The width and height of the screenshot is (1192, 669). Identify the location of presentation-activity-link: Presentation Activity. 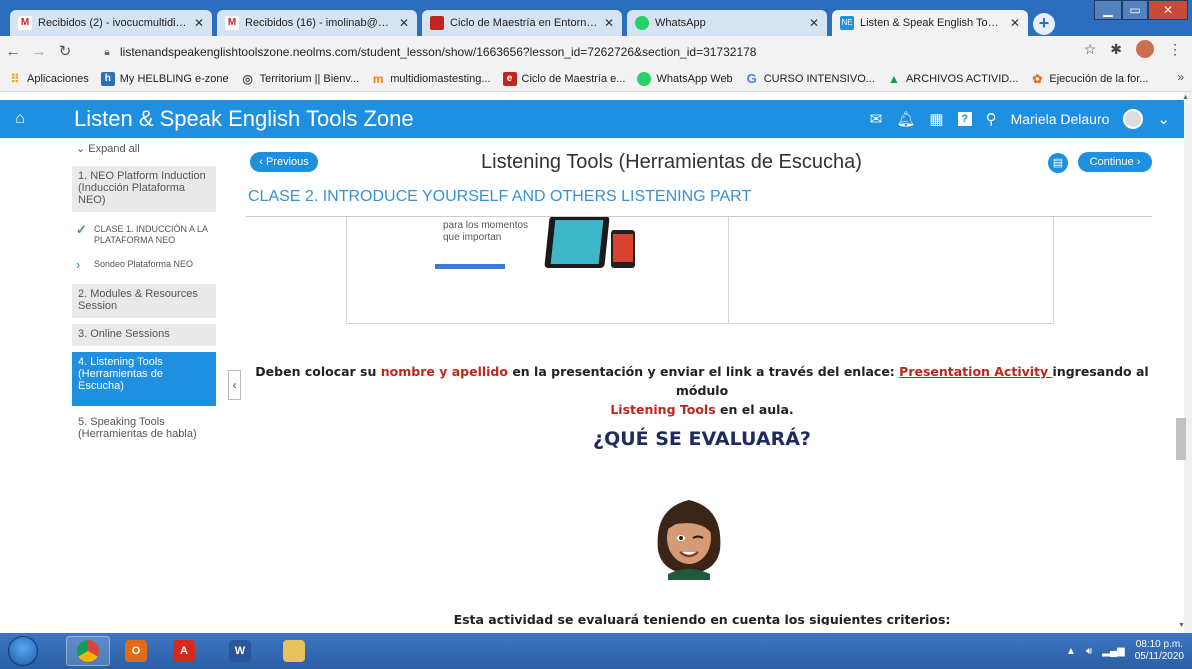
(975, 371).